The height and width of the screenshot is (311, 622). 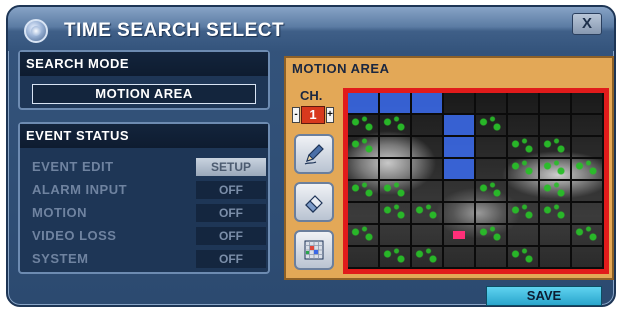 I want to click on motion-area-header: MOTION AREA, so click(x=341, y=68).